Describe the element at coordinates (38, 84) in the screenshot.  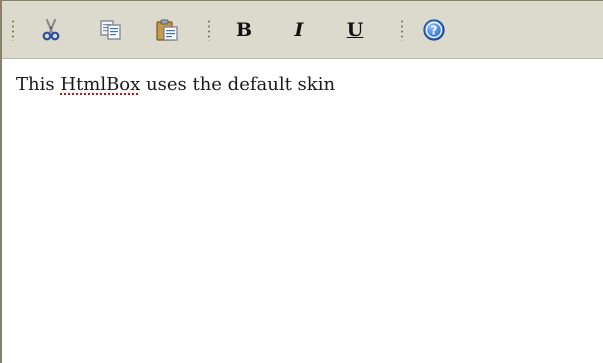
I see `content-text-before: This` at that location.